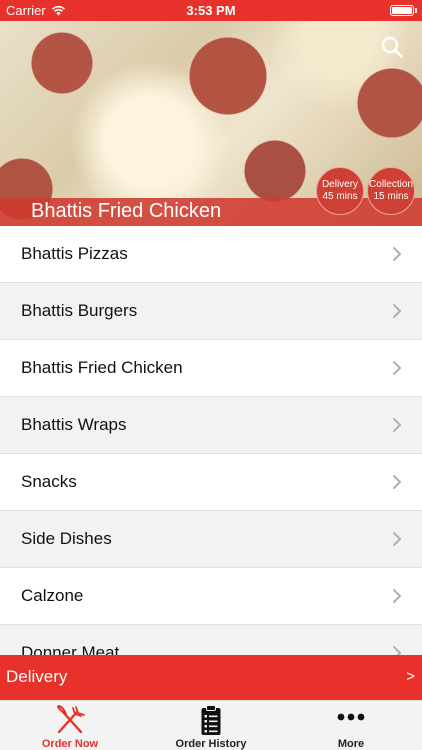 The image size is (422, 750). What do you see at coordinates (391, 184) in the screenshot?
I see `collection-badge-label: Collection` at bounding box center [391, 184].